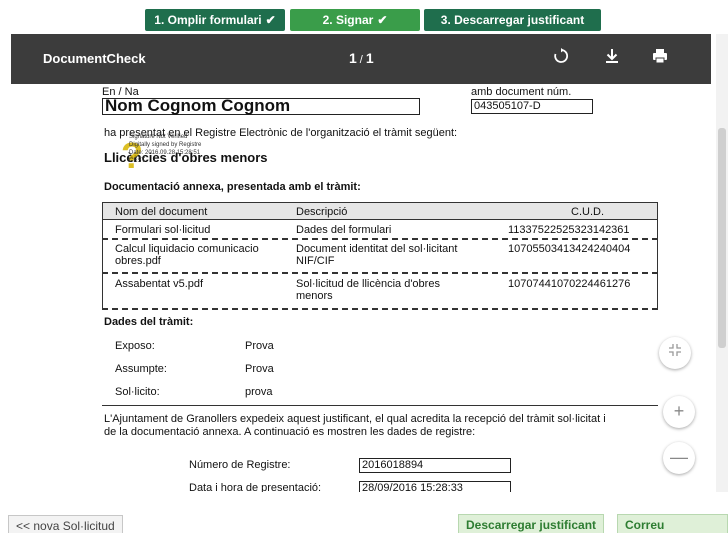 Image resolution: width=728 pixels, height=533 pixels. Describe the element at coordinates (163, 230) in the screenshot. I see `row-name: Formulari sol·licitud` at that location.